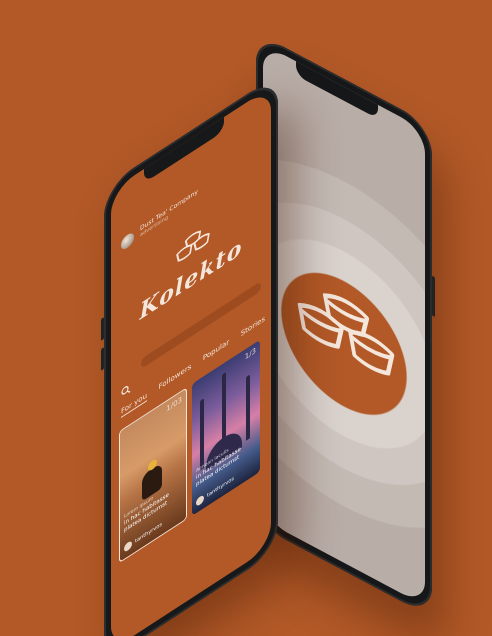 The height and width of the screenshot is (636, 492). Describe the element at coordinates (250, 354) in the screenshot. I see `card-counter: 1/3` at that location.